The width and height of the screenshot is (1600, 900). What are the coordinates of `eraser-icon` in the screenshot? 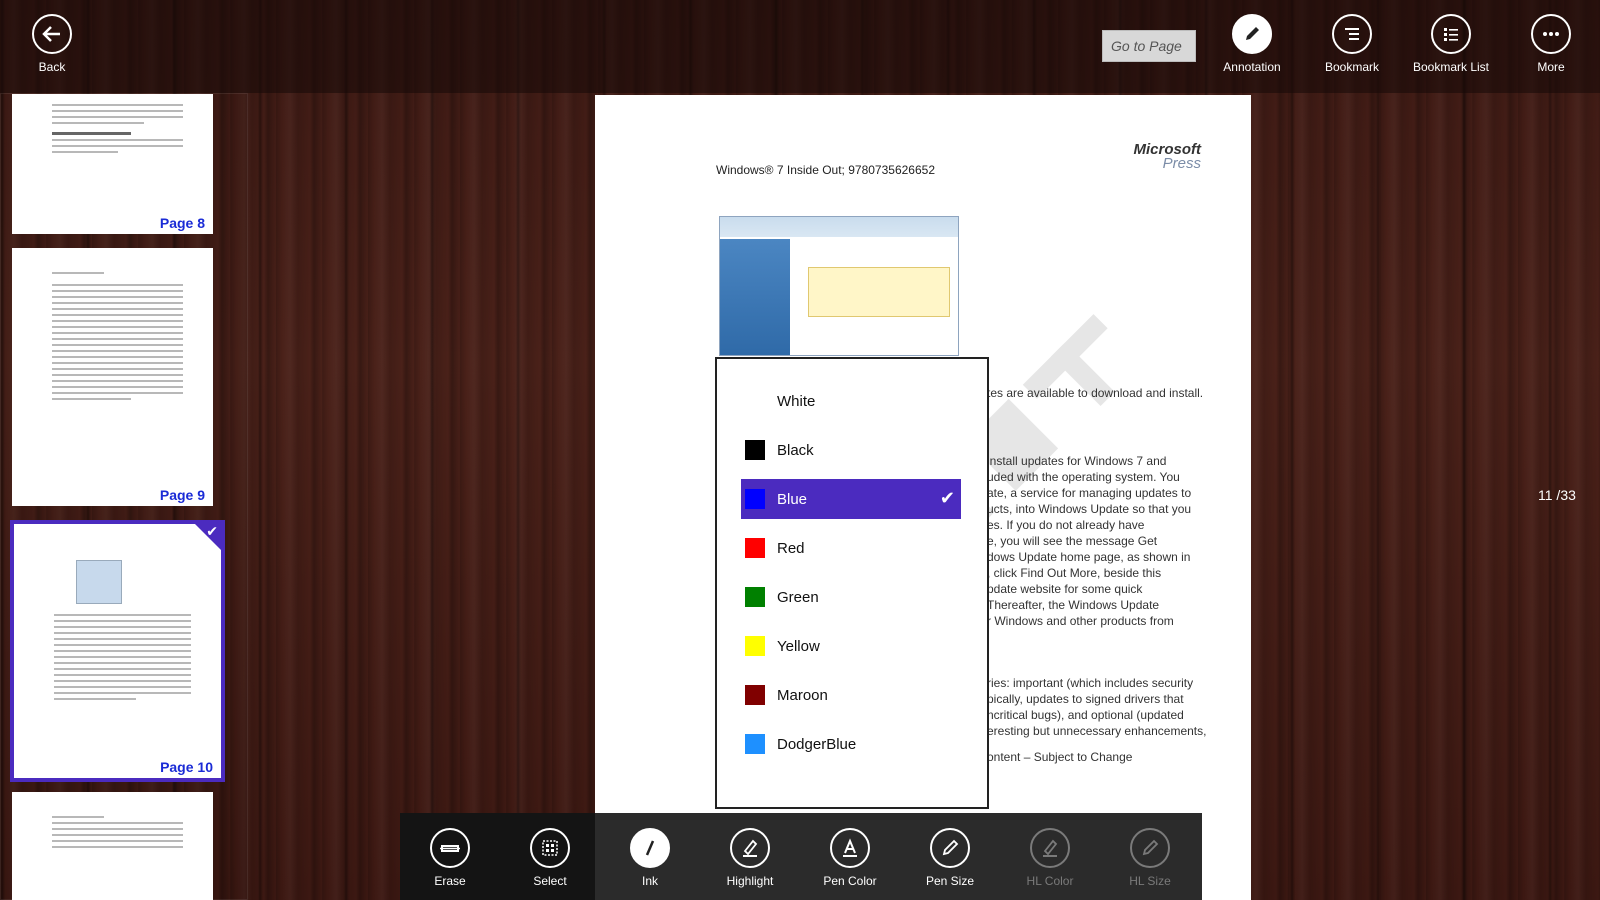 It's located at (450, 848).